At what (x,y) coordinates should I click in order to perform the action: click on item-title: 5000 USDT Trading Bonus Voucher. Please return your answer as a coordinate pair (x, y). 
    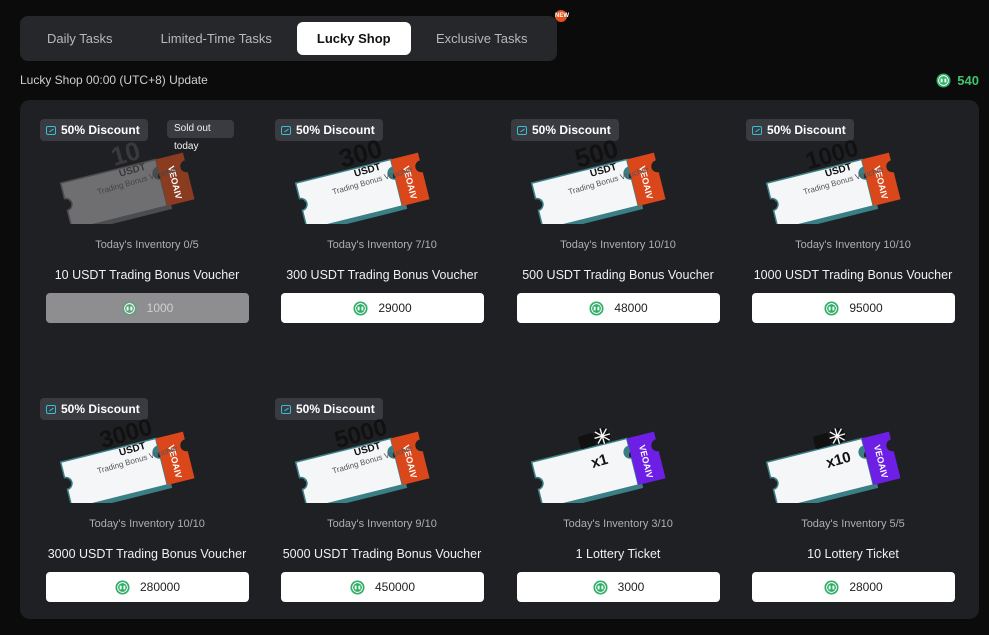
    Looking at the image, I should click on (382, 554).